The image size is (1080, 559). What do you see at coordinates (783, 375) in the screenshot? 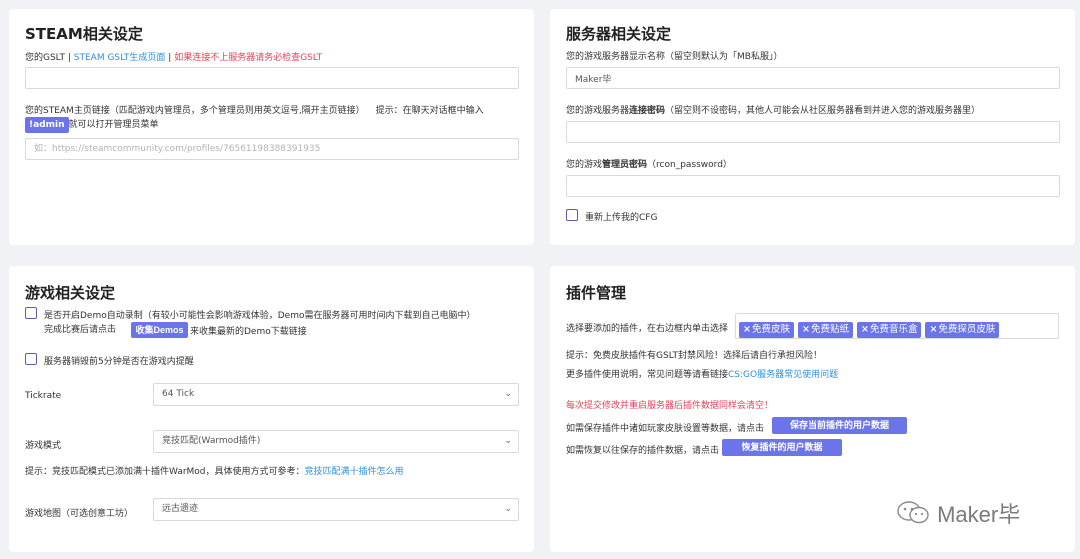
I see `faq-link: CS:GO服务器常见使用问题` at bounding box center [783, 375].